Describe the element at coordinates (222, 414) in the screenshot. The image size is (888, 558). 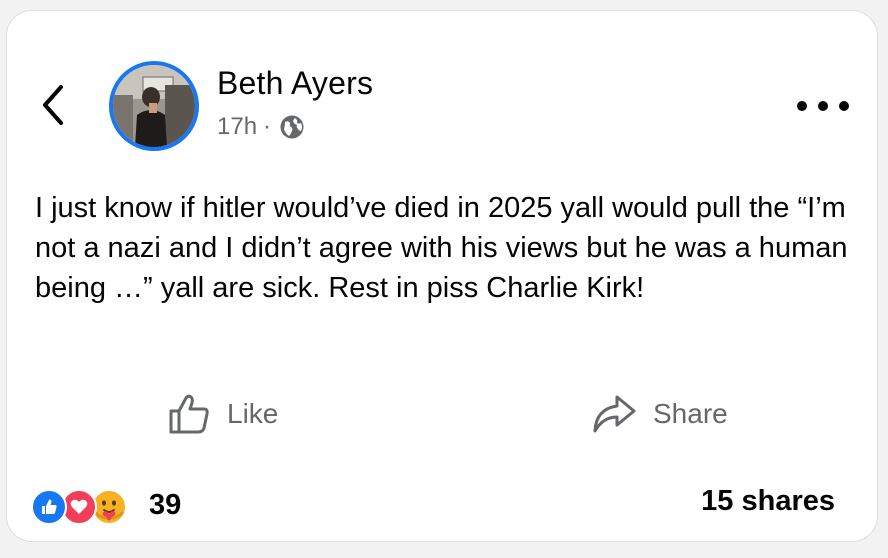
I see `like-button: Like` at that location.